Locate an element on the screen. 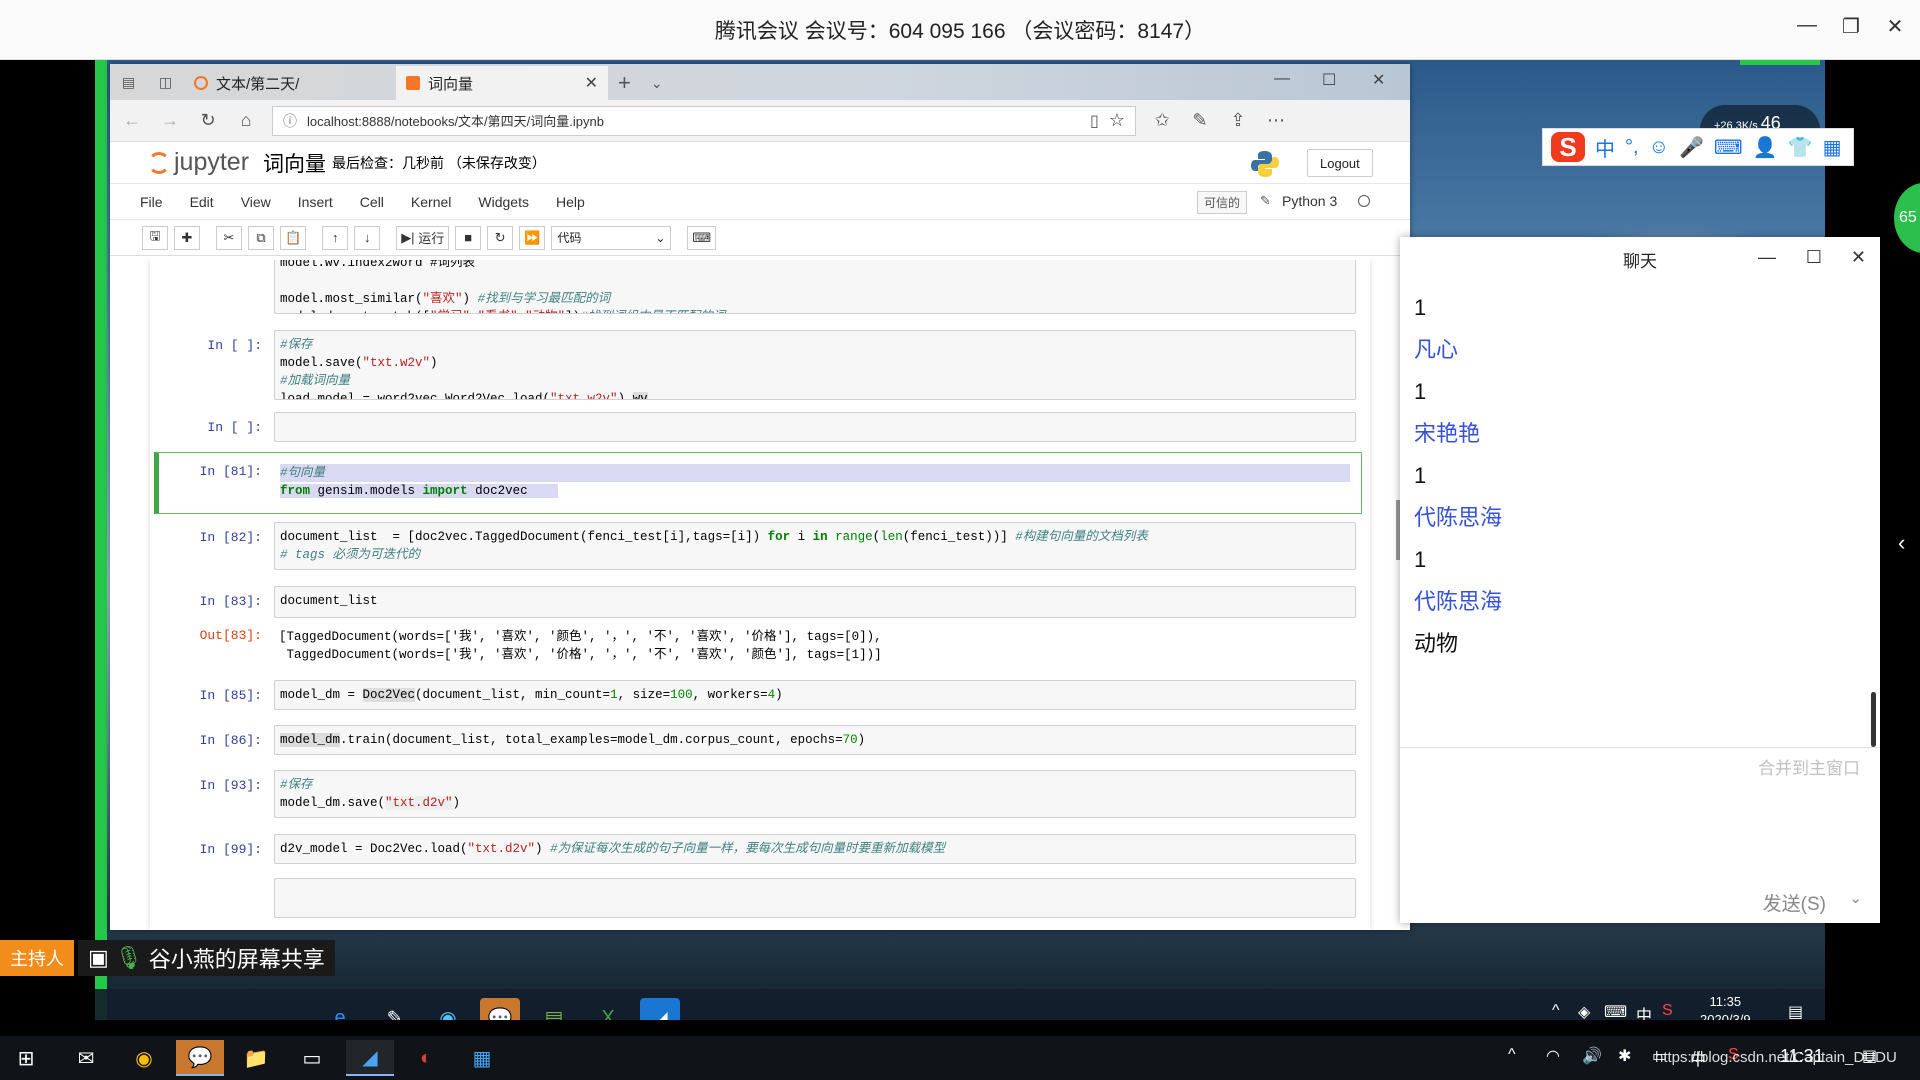 The image size is (1920, 1080). browser-minimize-button: — is located at coordinates (1282, 79).